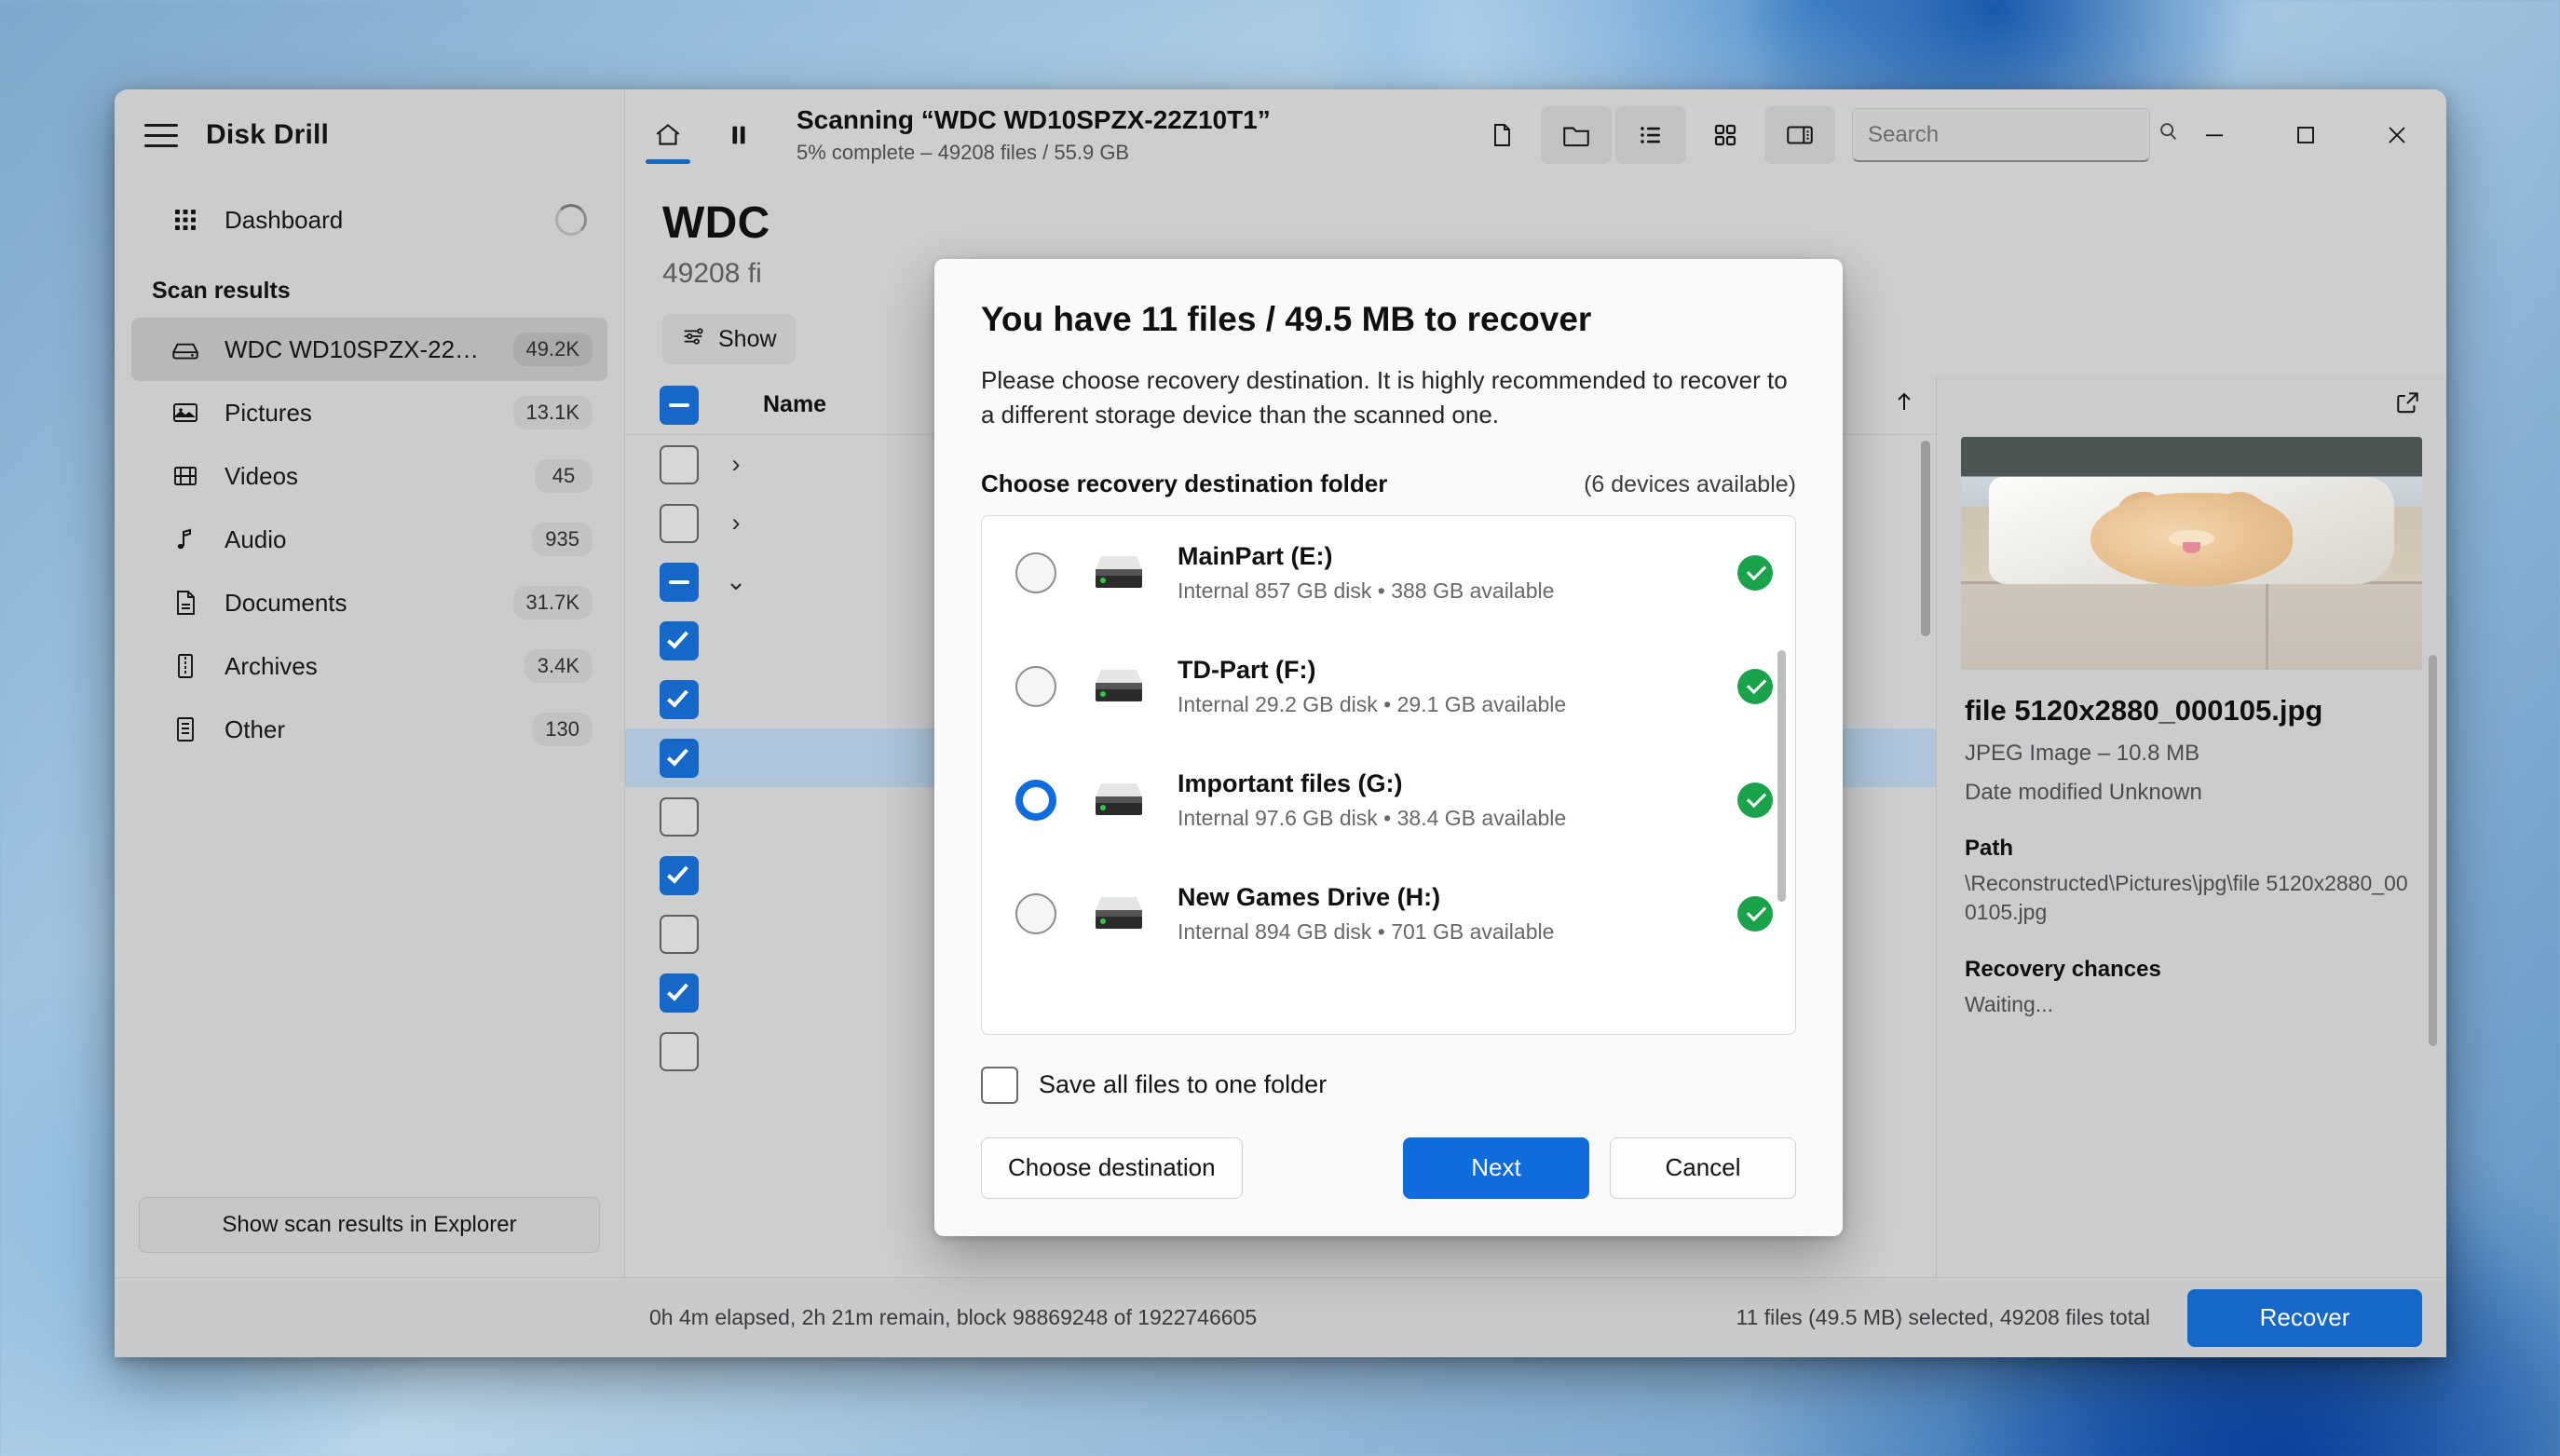  Describe the element at coordinates (693, 339) in the screenshot. I see `sliders-icon` at that location.